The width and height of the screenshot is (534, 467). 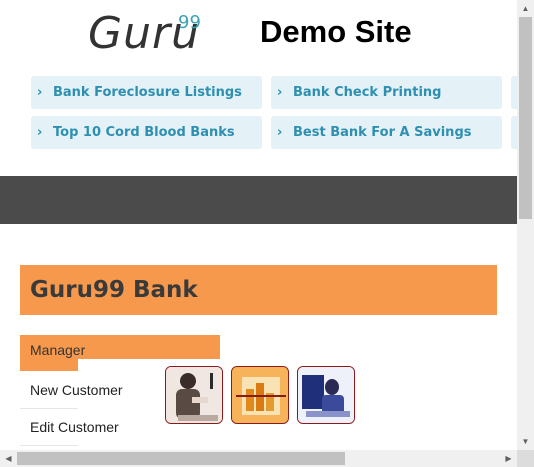 What do you see at coordinates (260, 395) in the screenshot?
I see `coins-image` at bounding box center [260, 395].